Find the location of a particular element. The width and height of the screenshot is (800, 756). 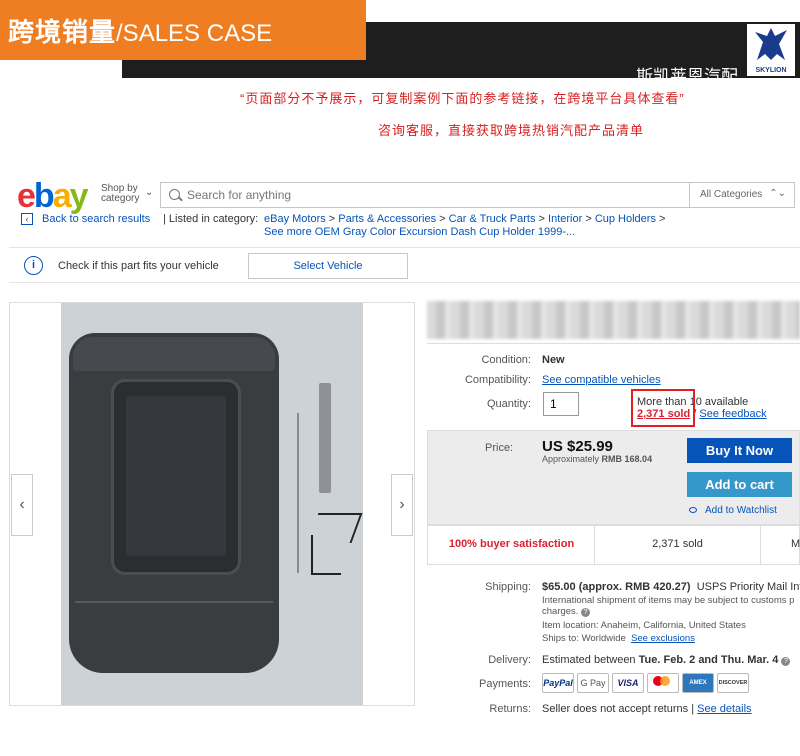

back-arrow-icon: ‹ is located at coordinates (27, 219).